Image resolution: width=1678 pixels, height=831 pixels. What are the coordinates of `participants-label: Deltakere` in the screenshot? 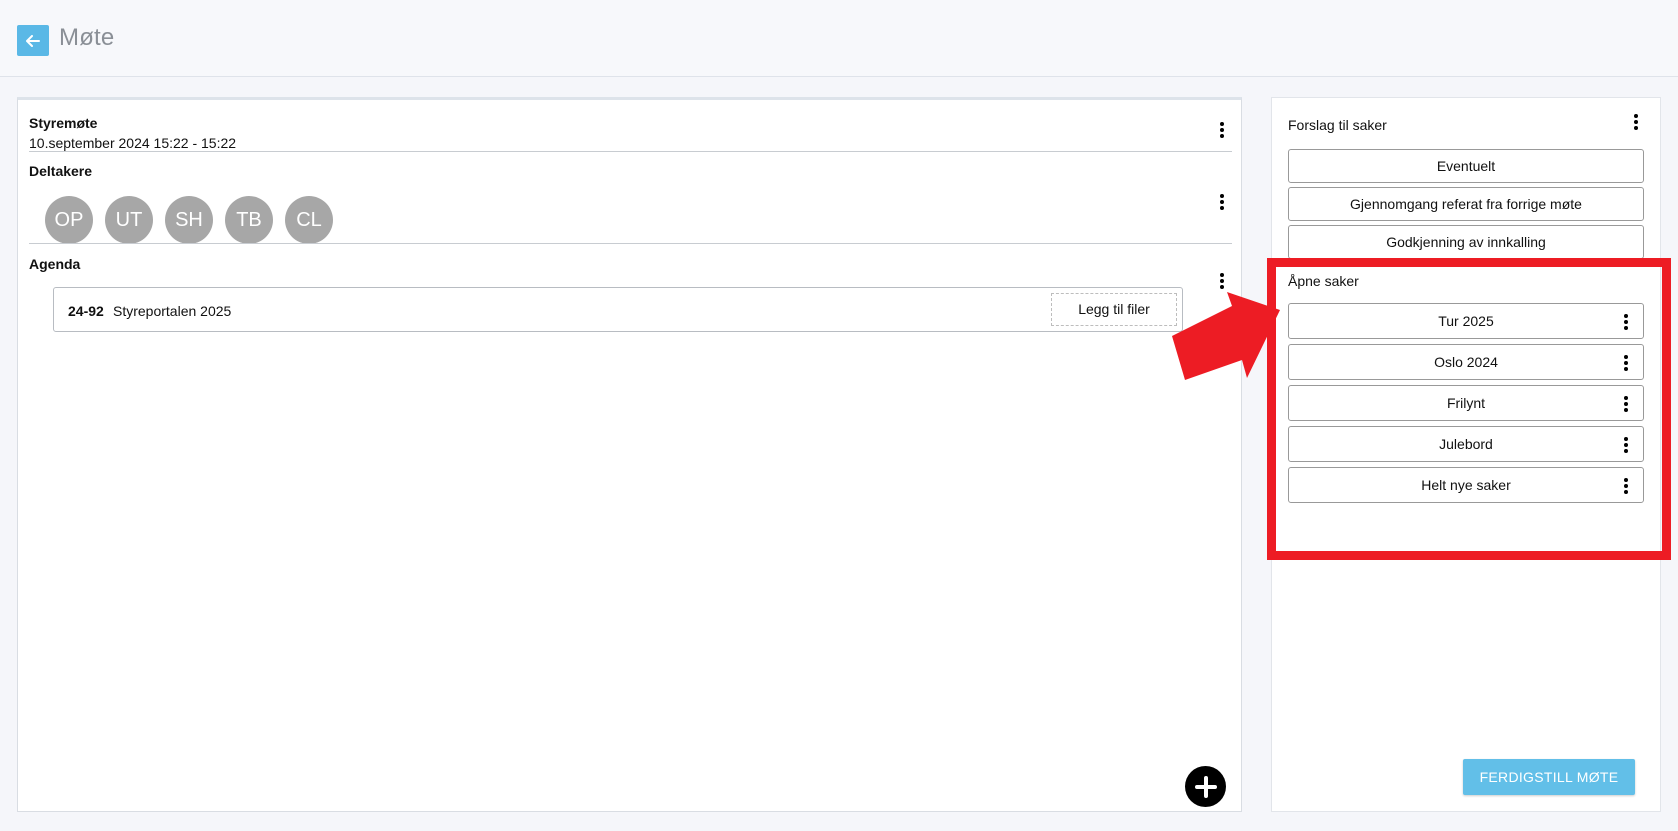 It's located at (61, 171).